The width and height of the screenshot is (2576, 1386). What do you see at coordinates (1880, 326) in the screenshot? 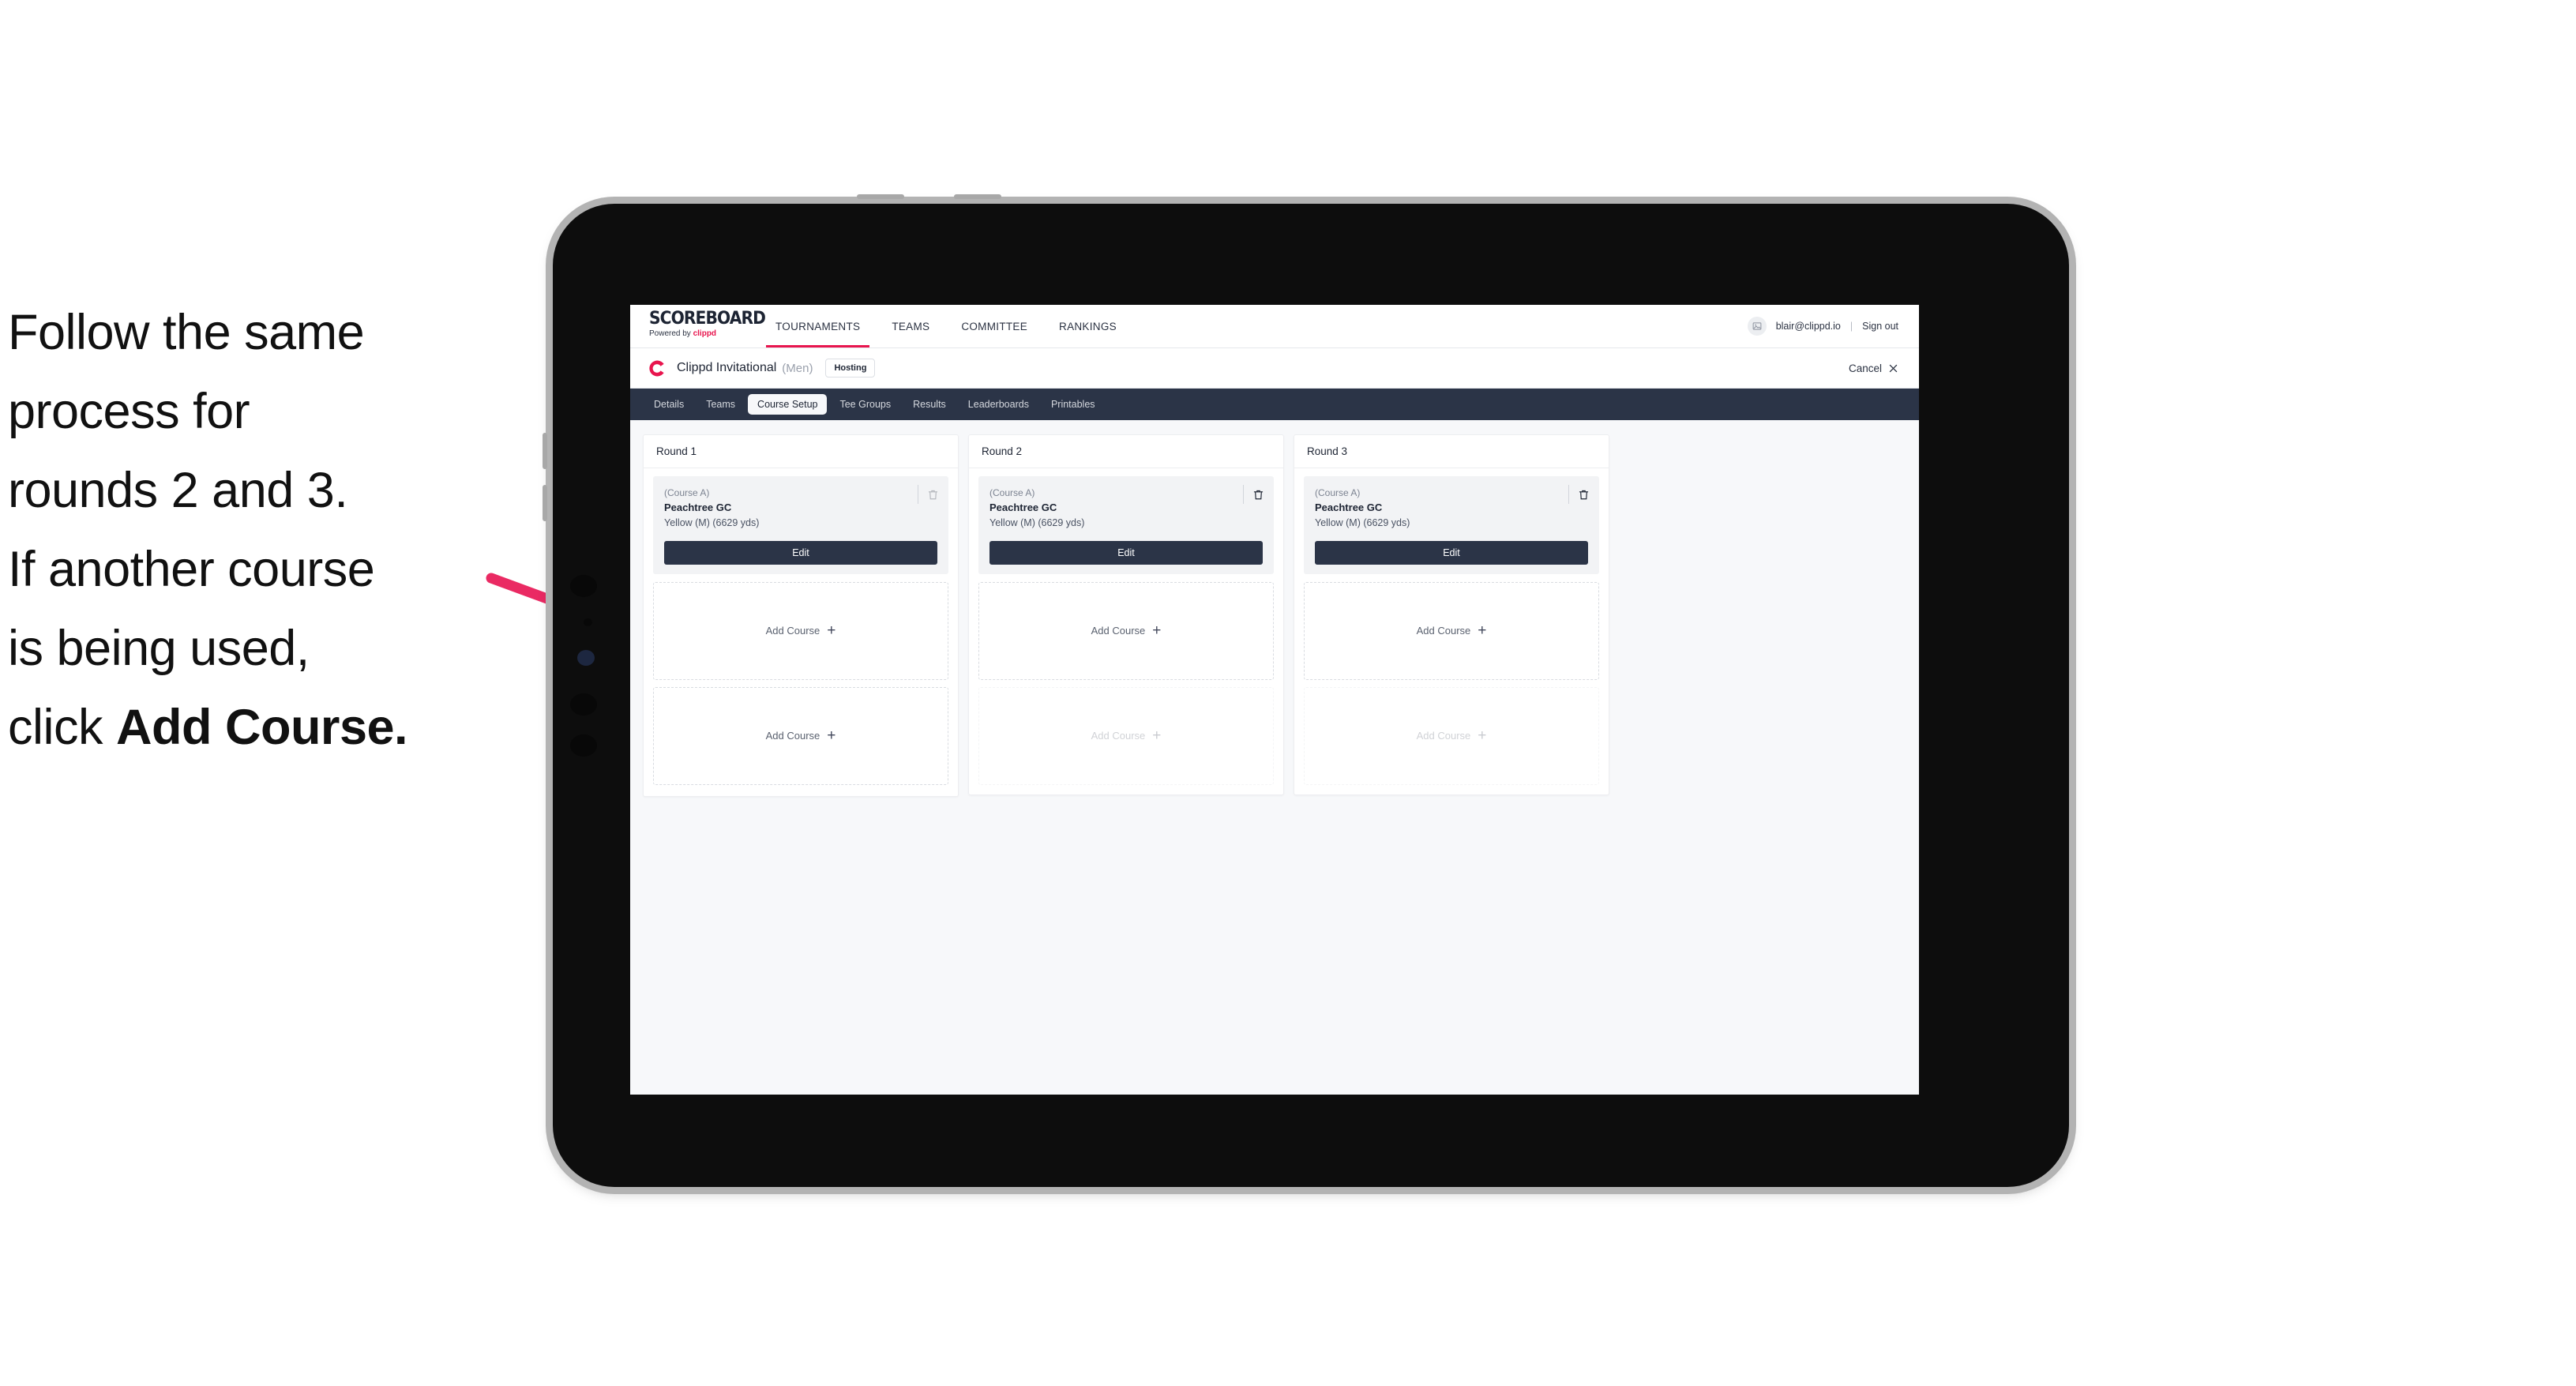
I see `sign-out-link: Sign out` at bounding box center [1880, 326].